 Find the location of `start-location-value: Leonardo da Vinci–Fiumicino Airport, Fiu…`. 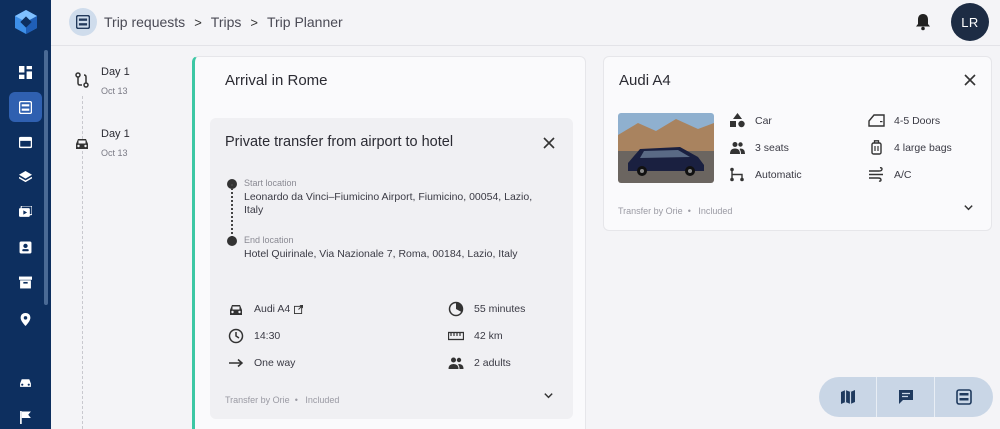

start-location-value: Leonardo da Vinci–Fiumicino Airport, Fiu… is located at coordinates (388, 203).